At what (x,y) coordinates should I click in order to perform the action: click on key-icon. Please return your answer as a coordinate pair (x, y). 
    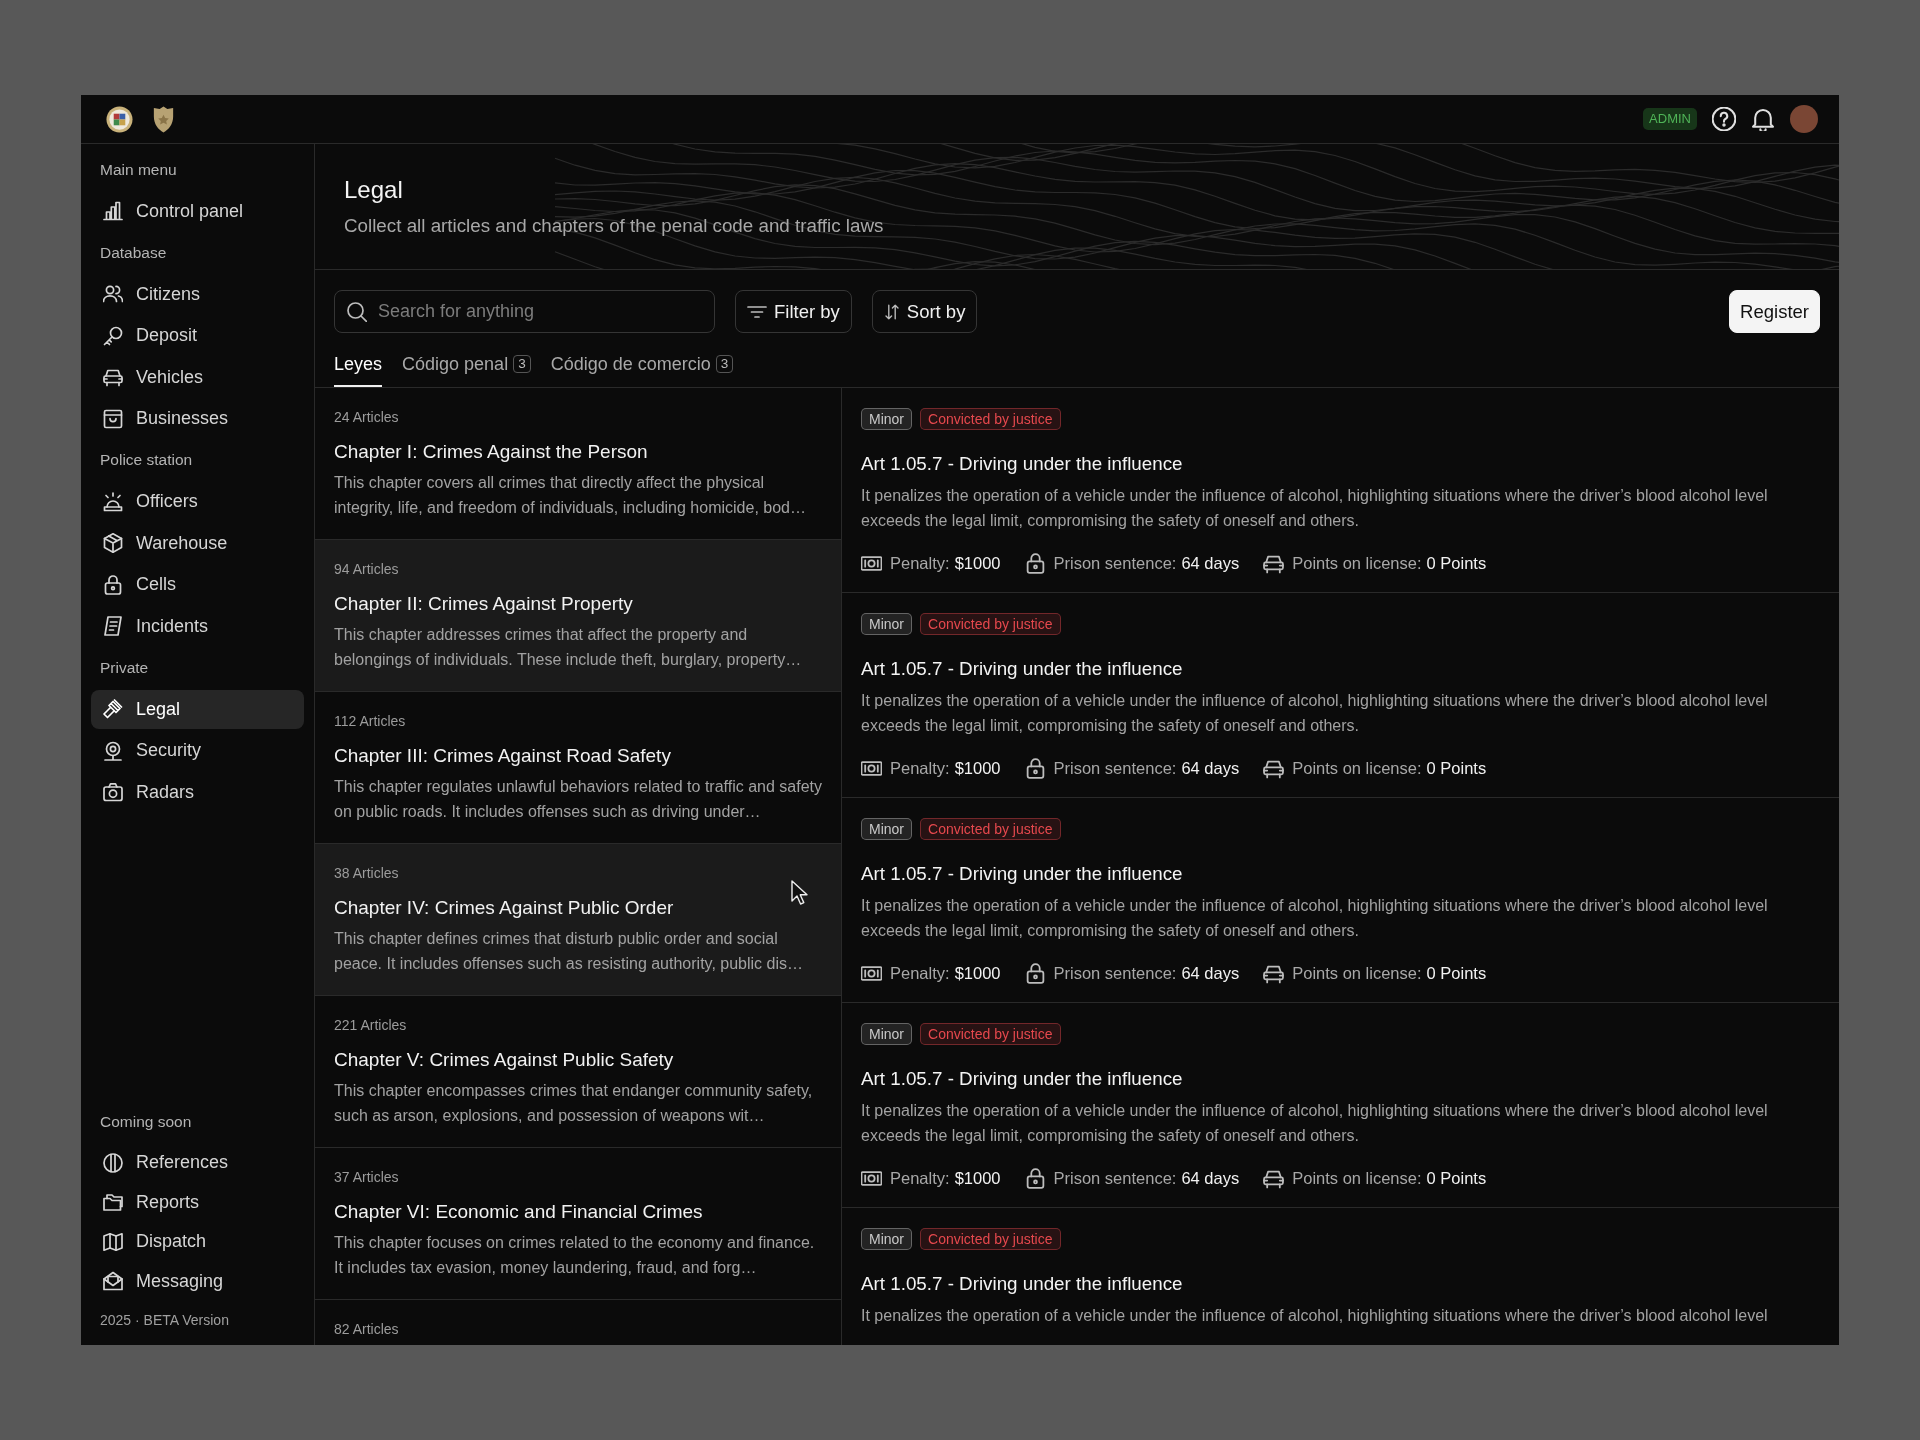
    Looking at the image, I should click on (113, 335).